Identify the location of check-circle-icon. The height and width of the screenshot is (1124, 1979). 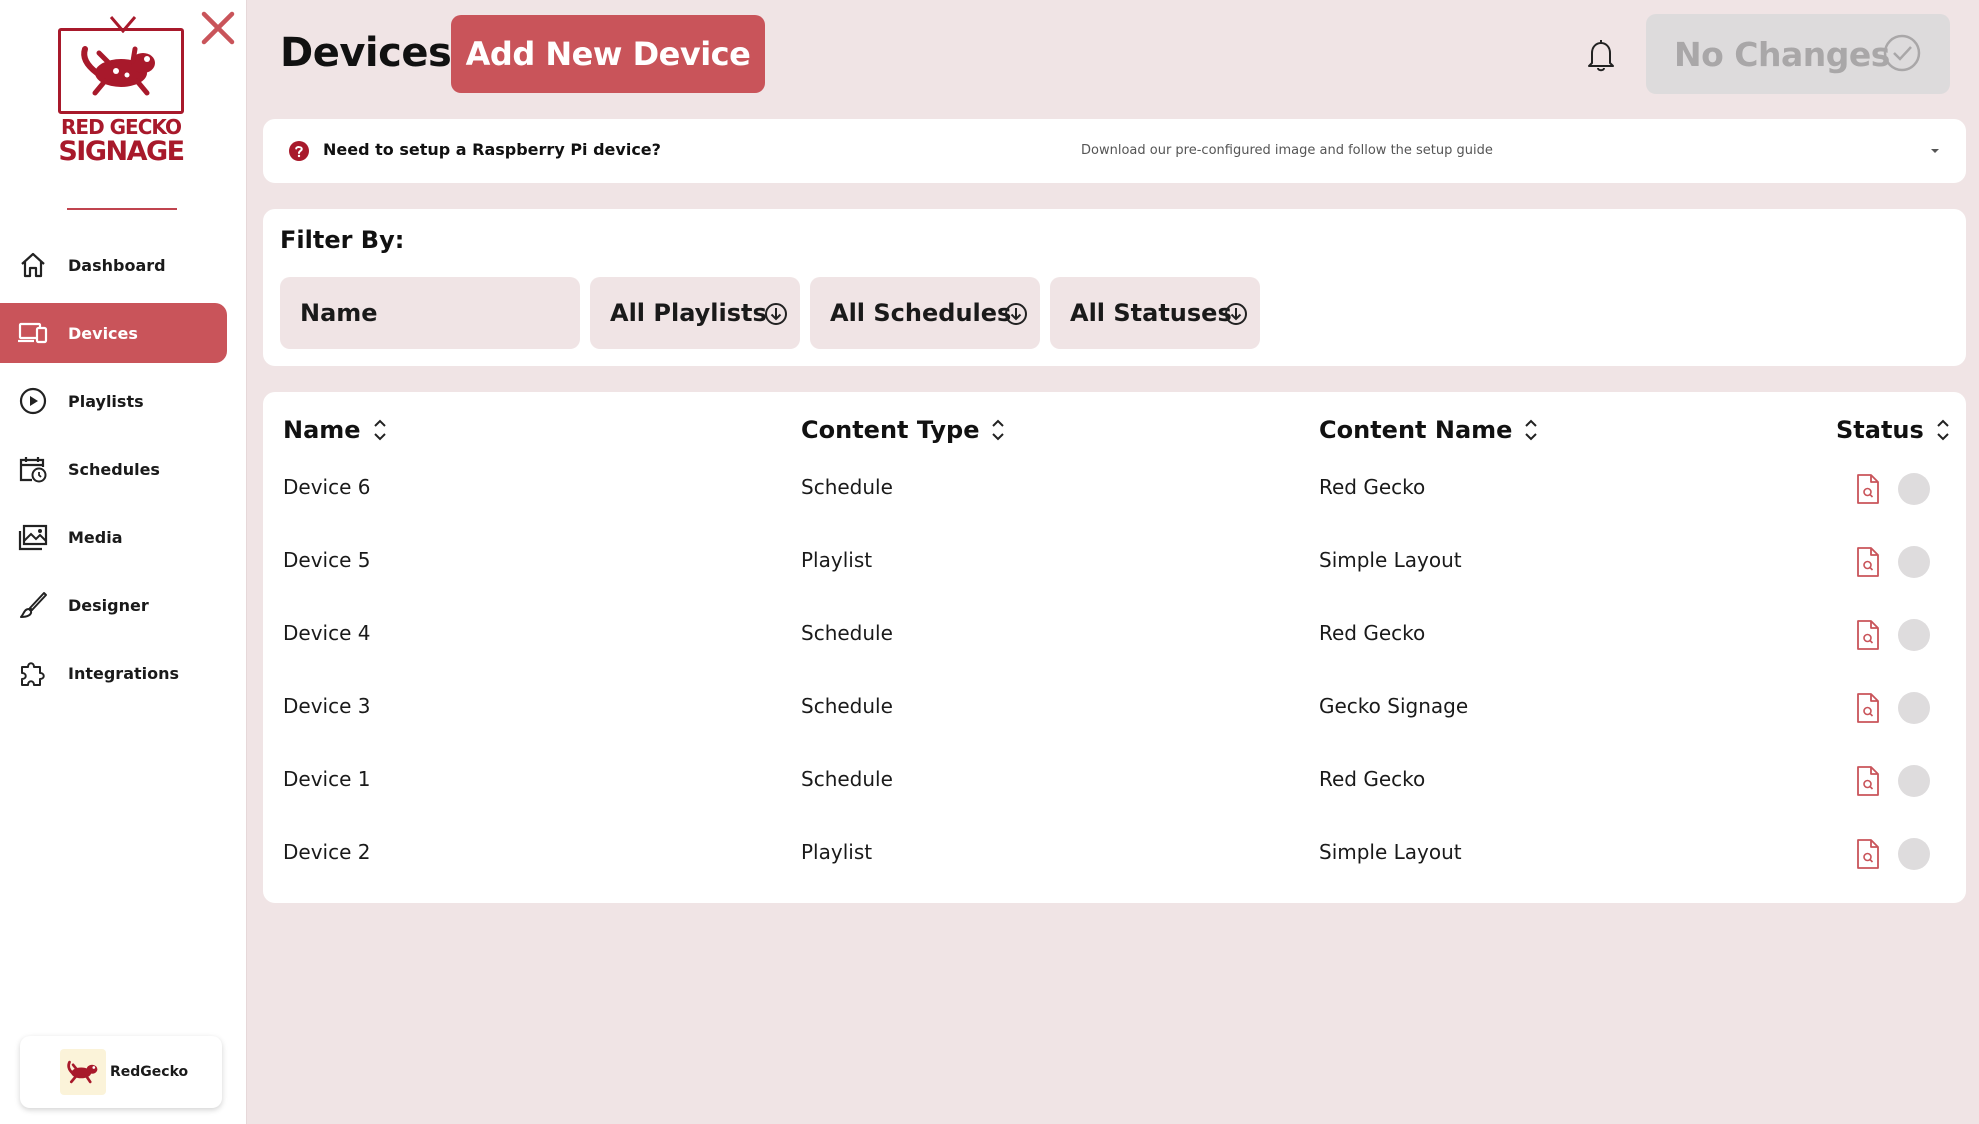
(1902, 53).